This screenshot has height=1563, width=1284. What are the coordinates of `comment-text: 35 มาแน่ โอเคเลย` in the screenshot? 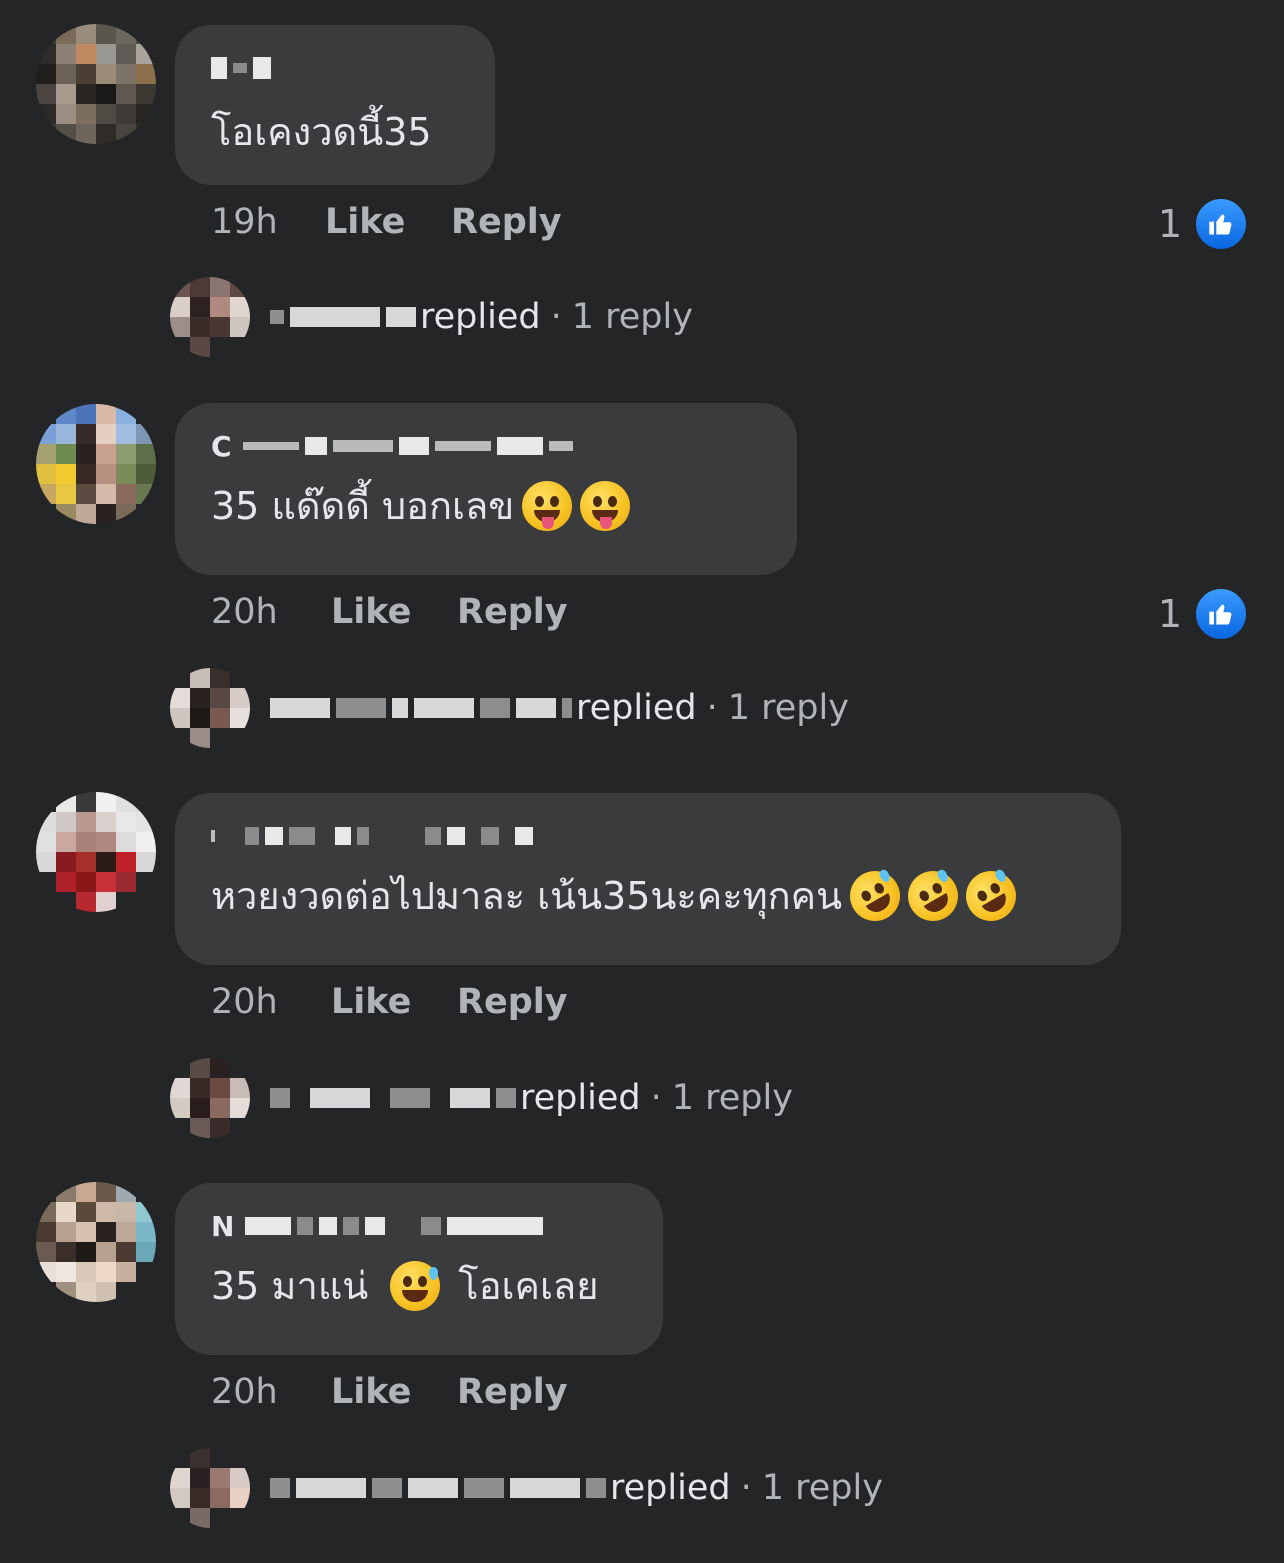 It's located at (419, 1286).